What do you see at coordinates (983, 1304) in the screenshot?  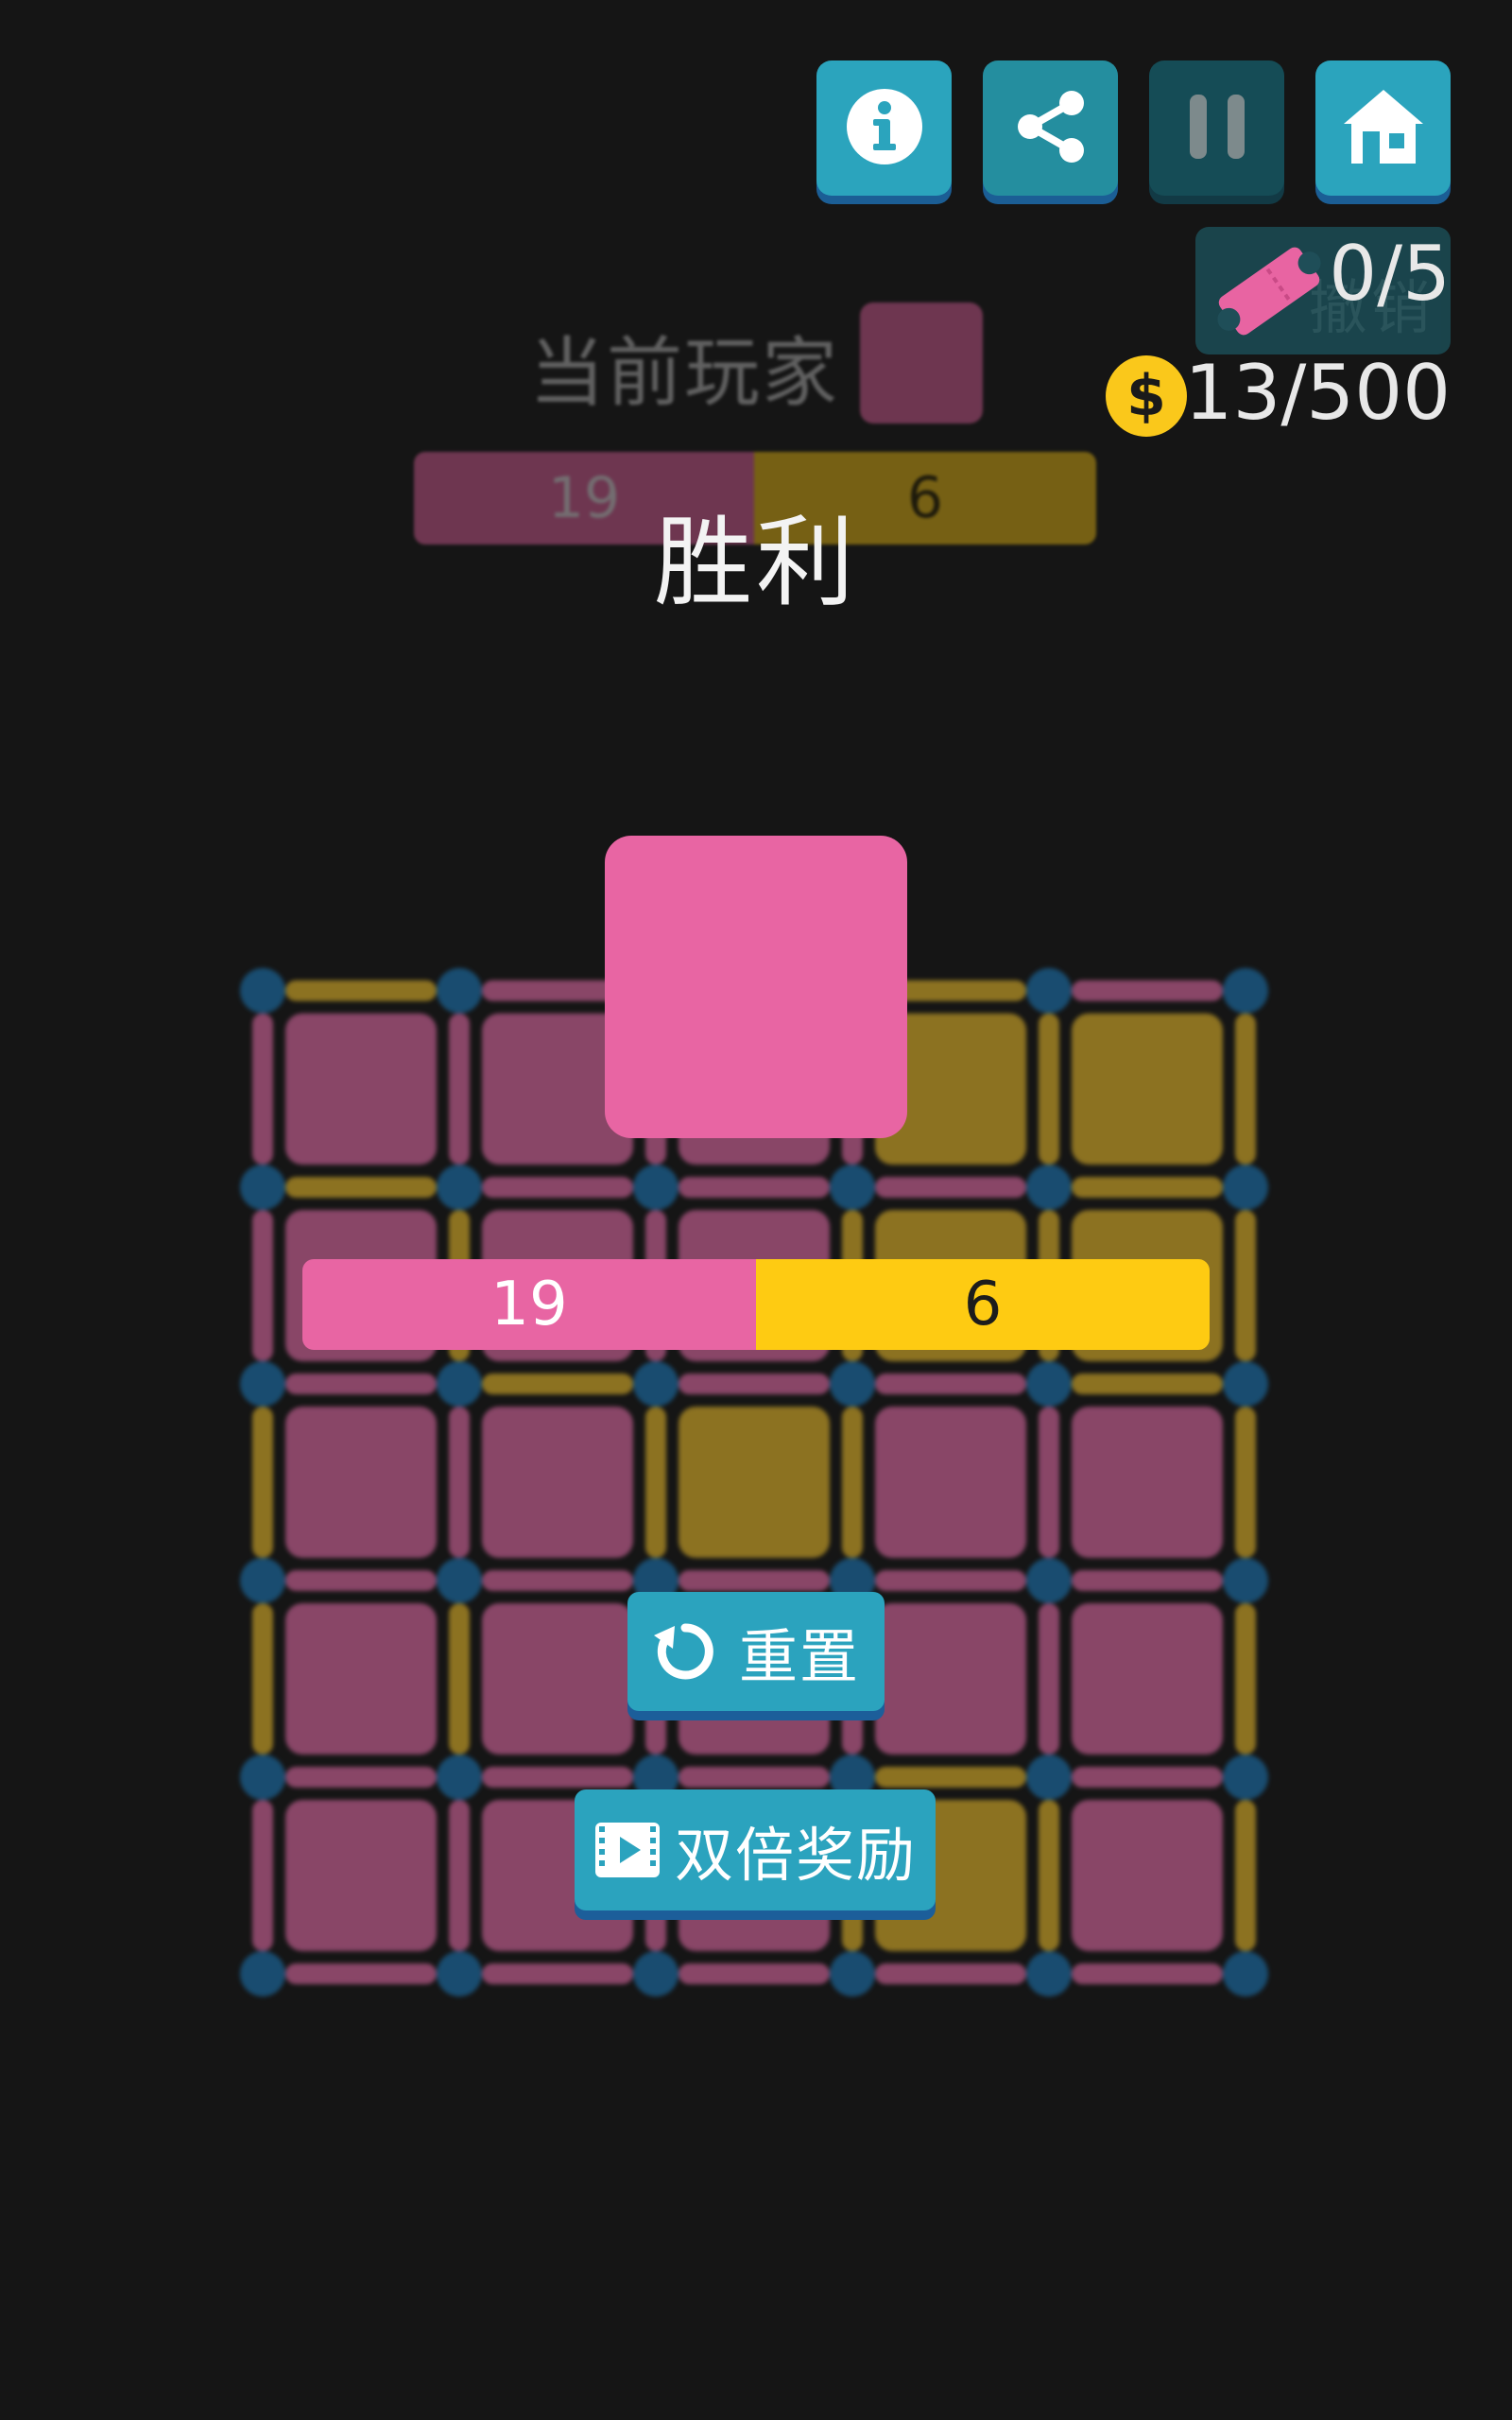 I see `final-score-yellow: 6` at bounding box center [983, 1304].